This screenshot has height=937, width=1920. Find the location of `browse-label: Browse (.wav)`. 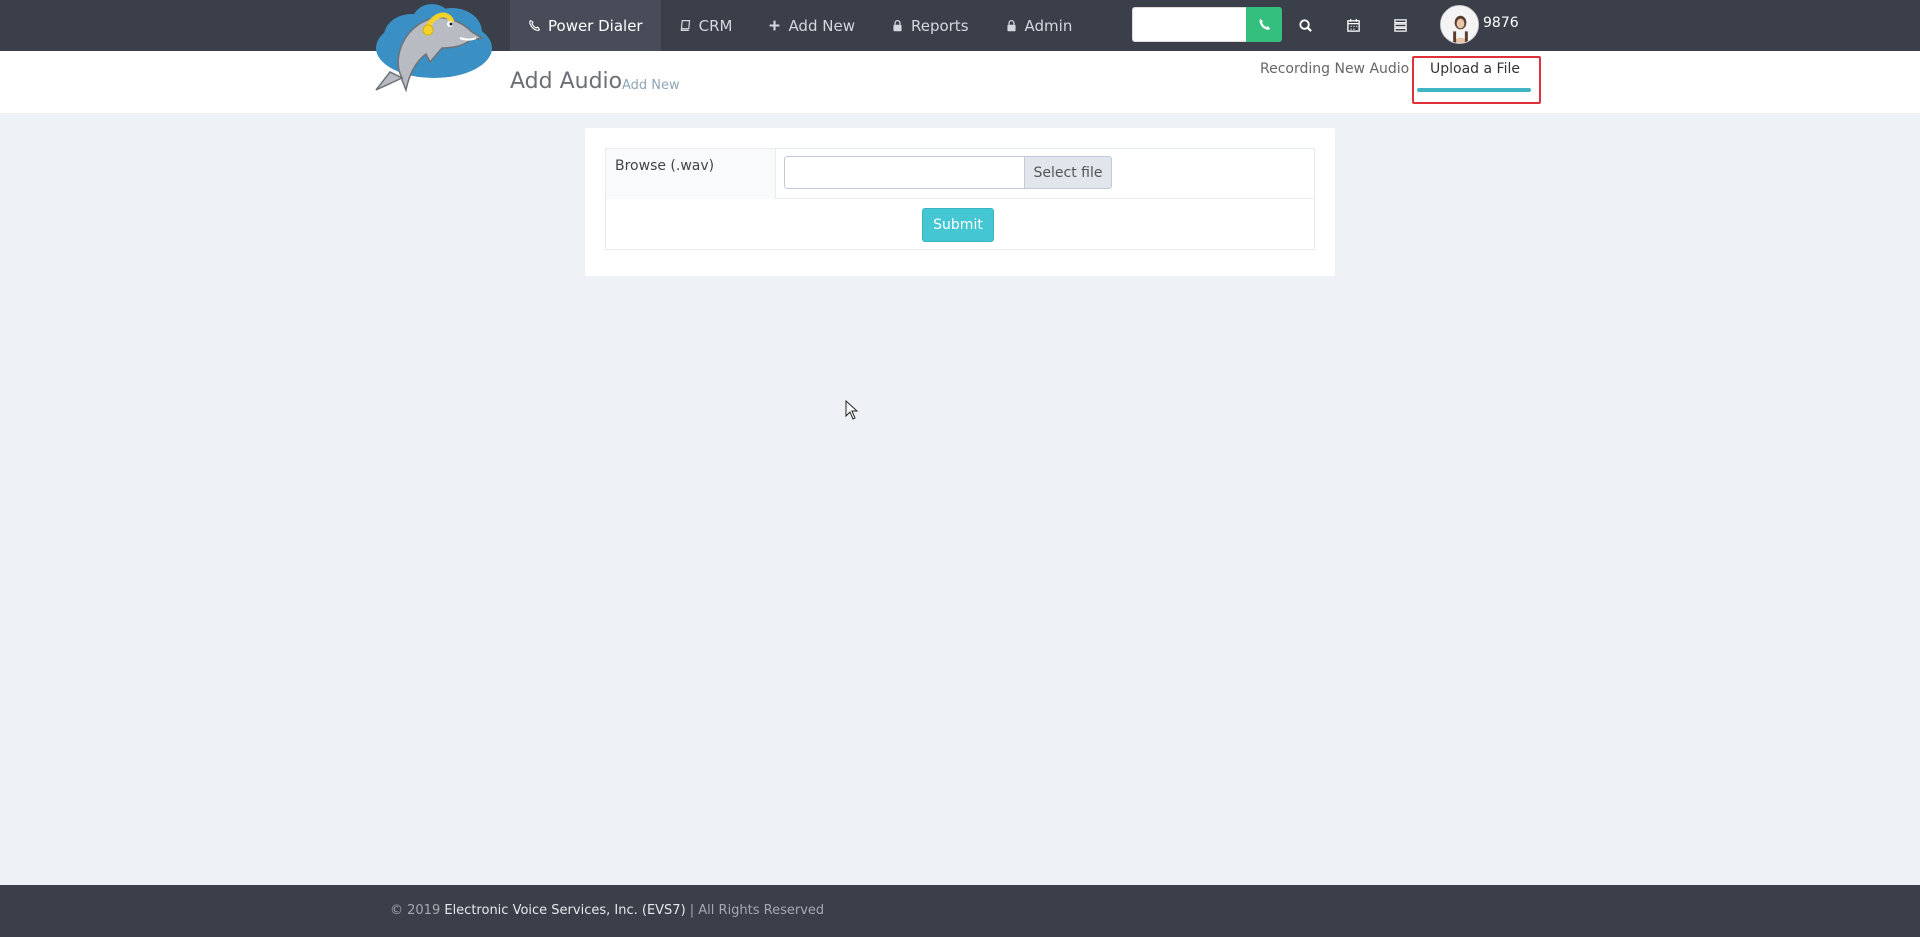

browse-label: Browse (.wav) is located at coordinates (691, 174).